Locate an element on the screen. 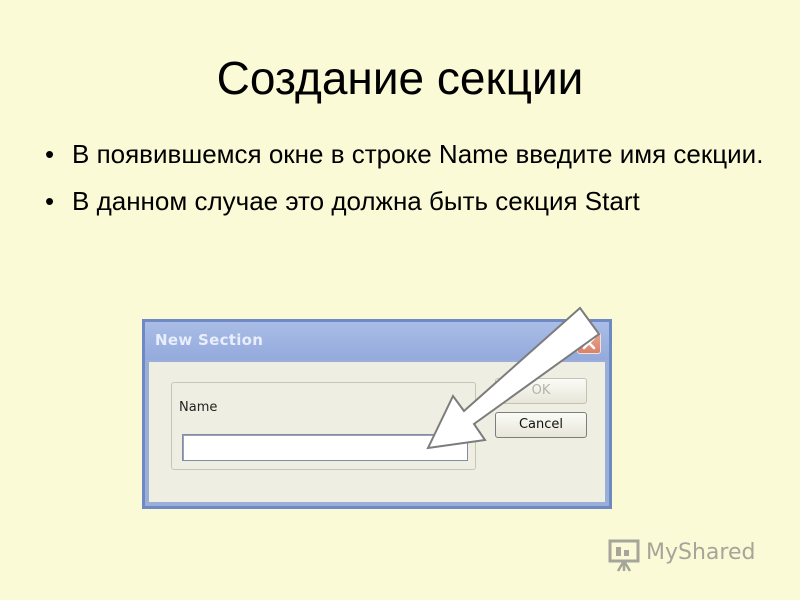 The width and height of the screenshot is (800, 600). watermark-text: MyShared is located at coordinates (701, 552).